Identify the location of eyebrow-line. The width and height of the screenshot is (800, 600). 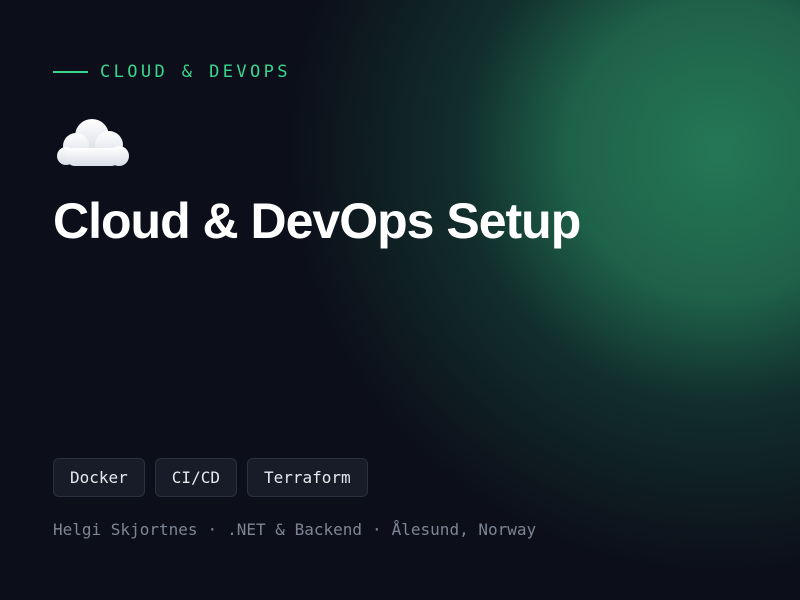
(70, 72).